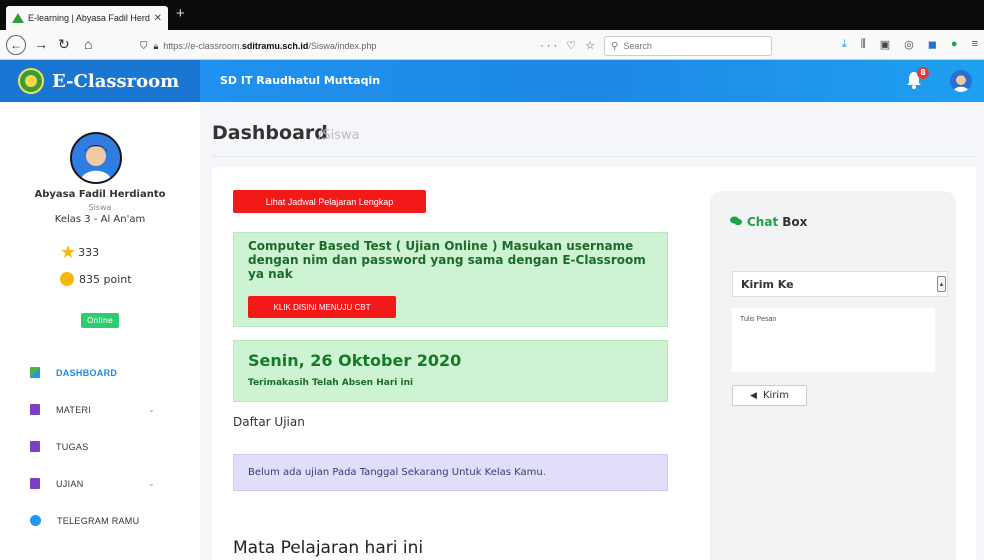 The image size is (984, 560). What do you see at coordinates (941, 284) in the screenshot?
I see `select-arrow-icon: ▴` at bounding box center [941, 284].